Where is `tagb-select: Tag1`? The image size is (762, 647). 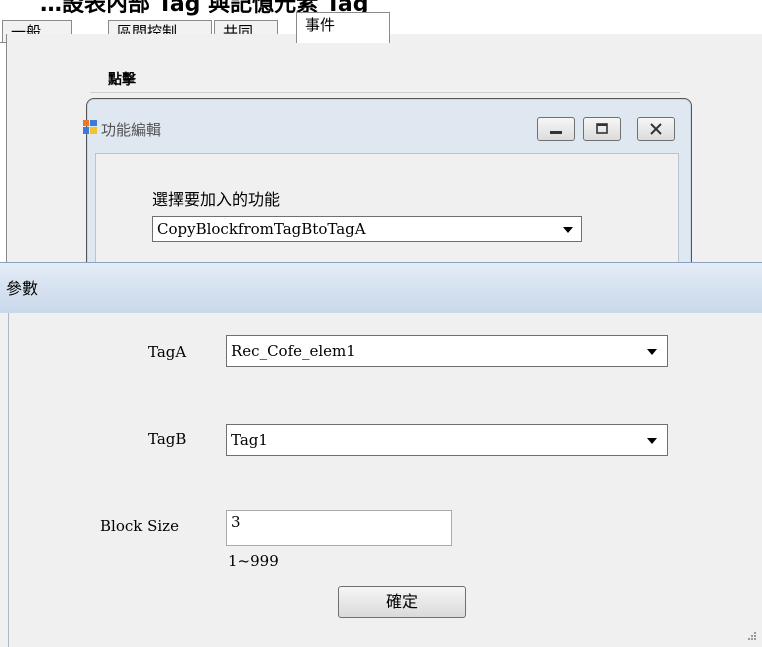 tagb-select: Tag1 is located at coordinates (447, 440).